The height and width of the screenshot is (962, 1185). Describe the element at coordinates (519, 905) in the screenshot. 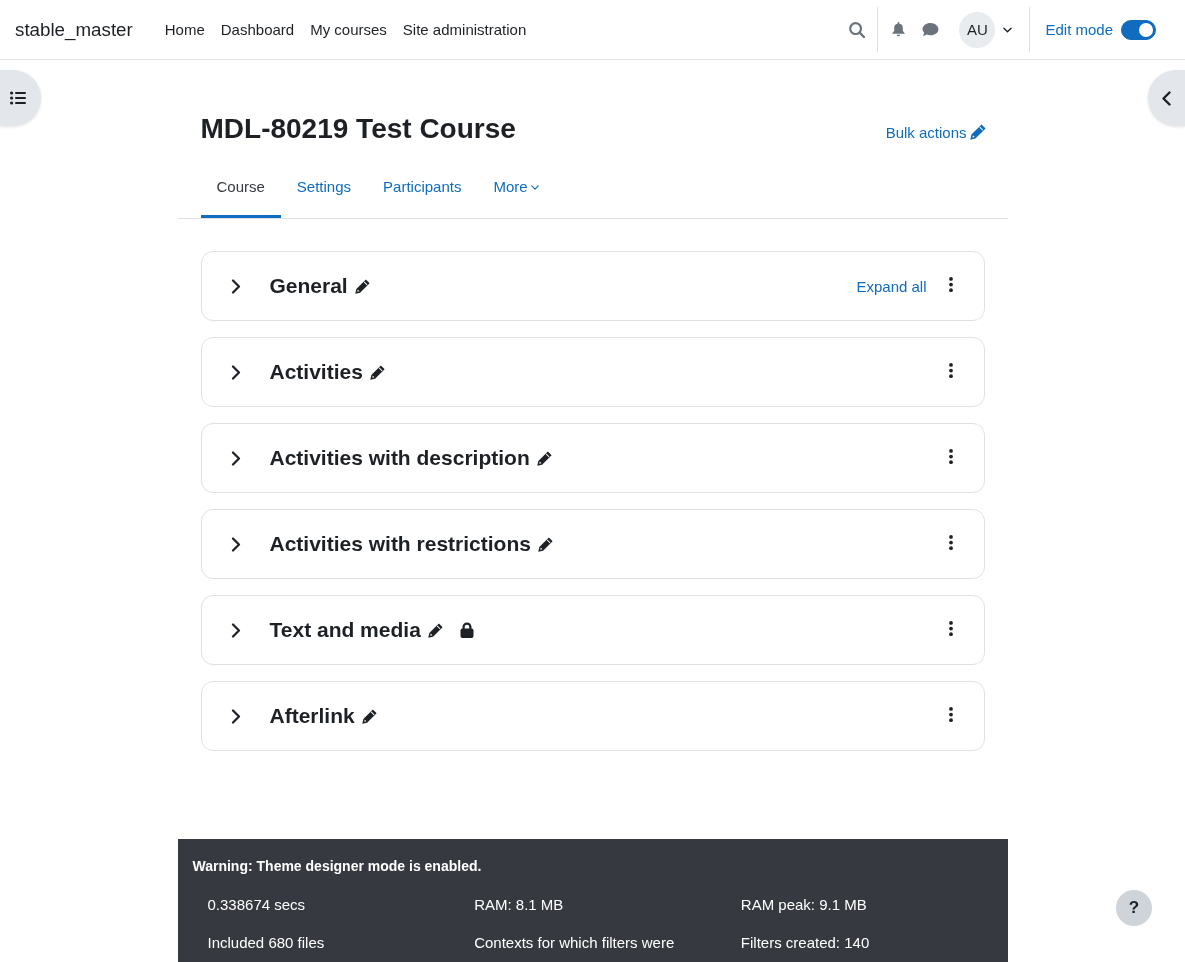

I see `stat-text: RAM: 8.1 MB` at that location.